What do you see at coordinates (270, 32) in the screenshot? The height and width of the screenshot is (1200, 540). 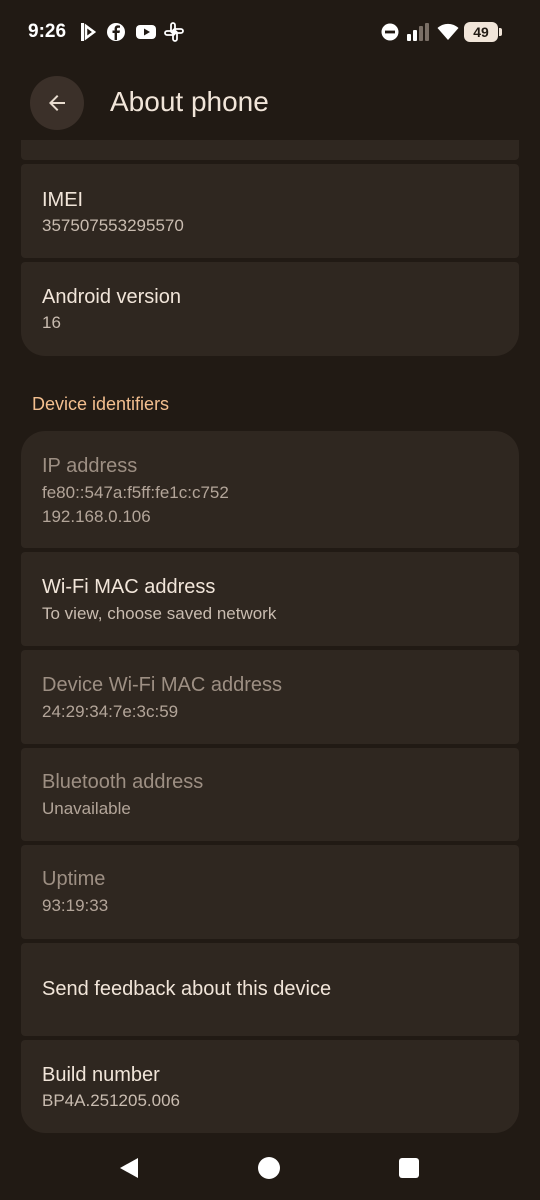 I see `status-bar: 9:26 49` at bounding box center [270, 32].